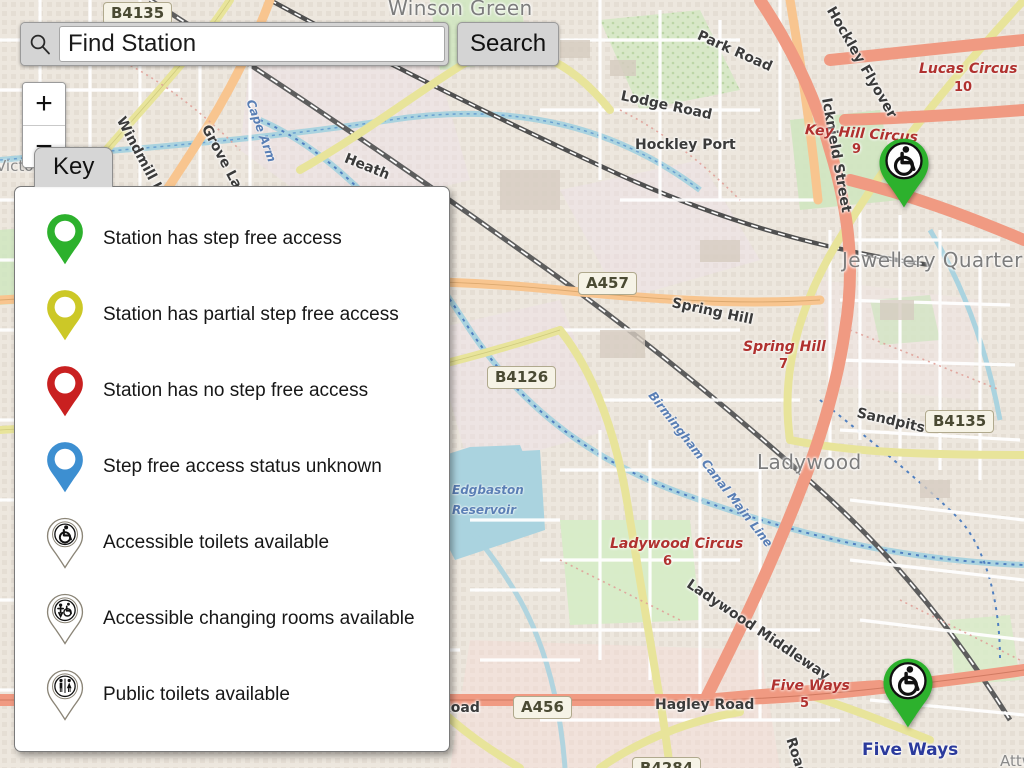 The image size is (1024, 768). Describe the element at coordinates (65, 695) in the screenshot. I see `public-toilet-pin-icon` at that location.